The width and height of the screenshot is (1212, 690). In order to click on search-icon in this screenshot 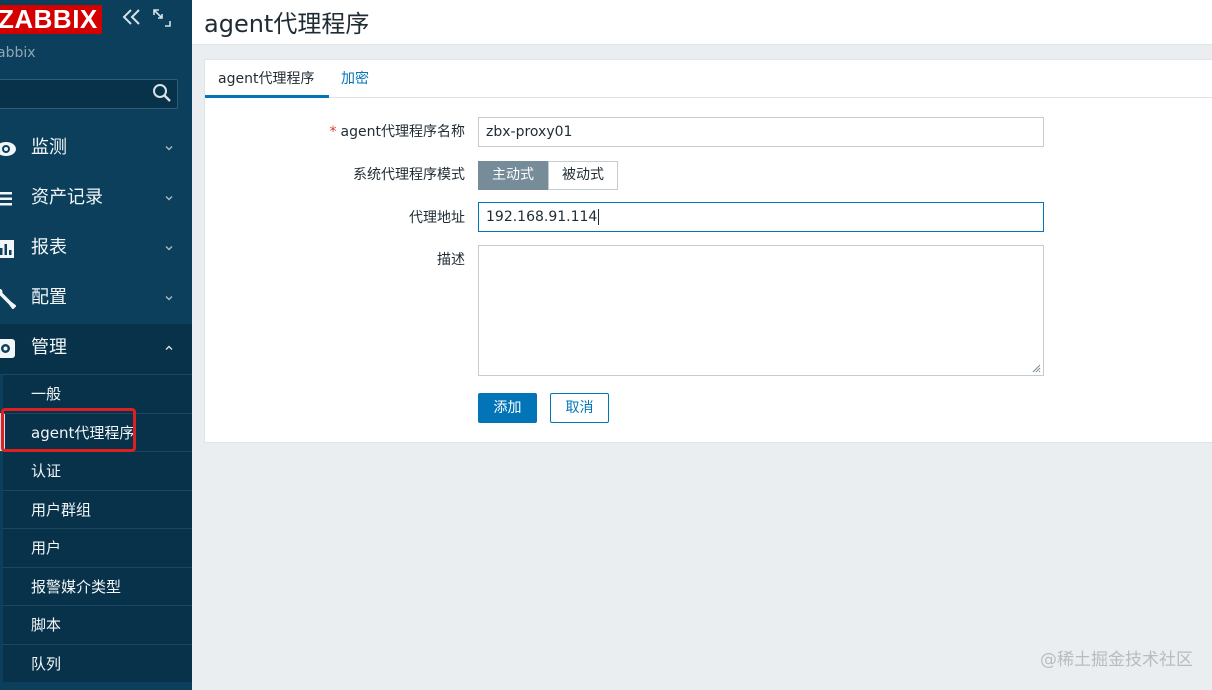, I will do `click(162, 93)`.